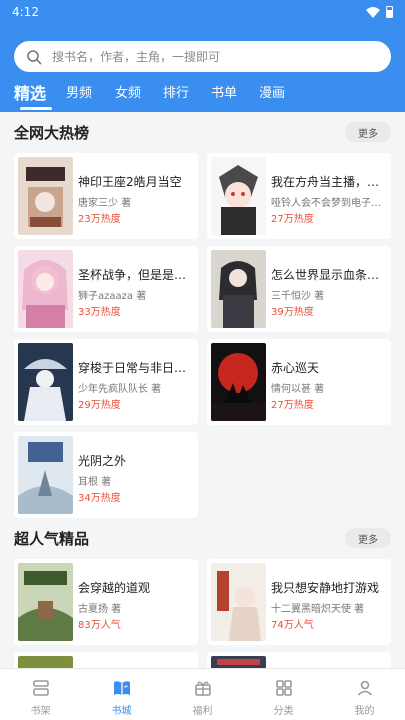 This screenshot has width=405, height=720. What do you see at coordinates (105, 203) in the screenshot?
I see `book-author: 唐家三少 著` at bounding box center [105, 203].